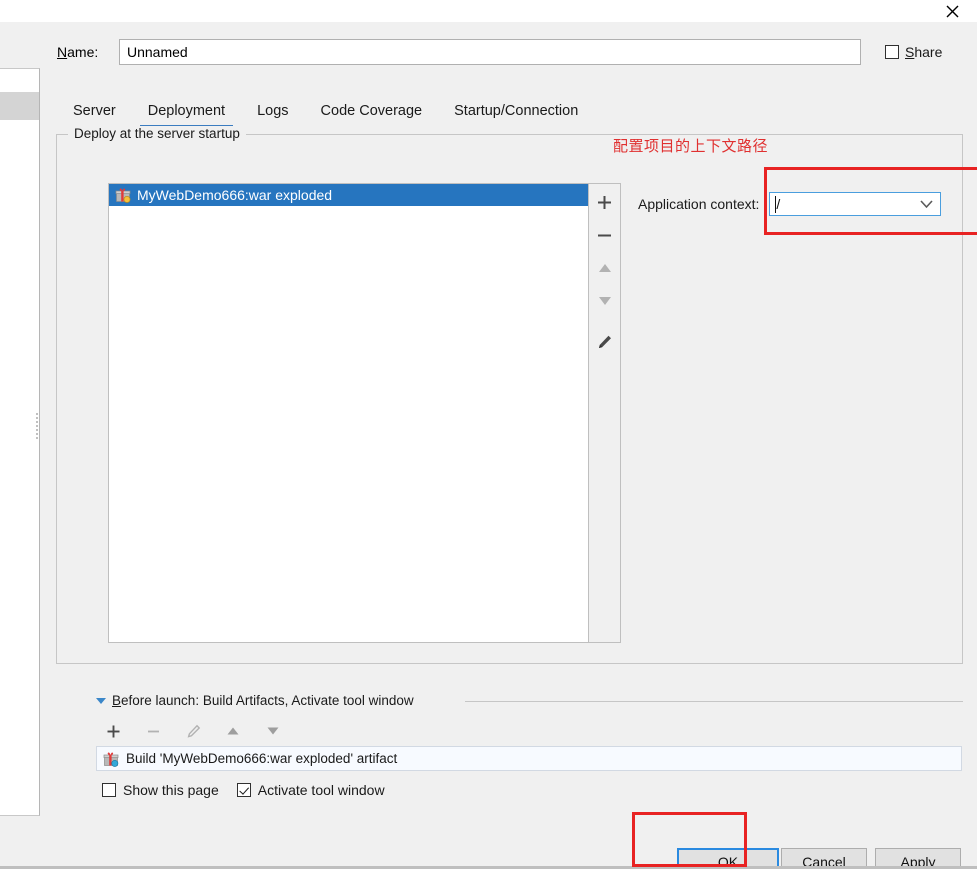 This screenshot has height=869, width=977. Describe the element at coordinates (508, 855) in the screenshot. I see `dialog-footer: OK Cancel Apply` at that location.